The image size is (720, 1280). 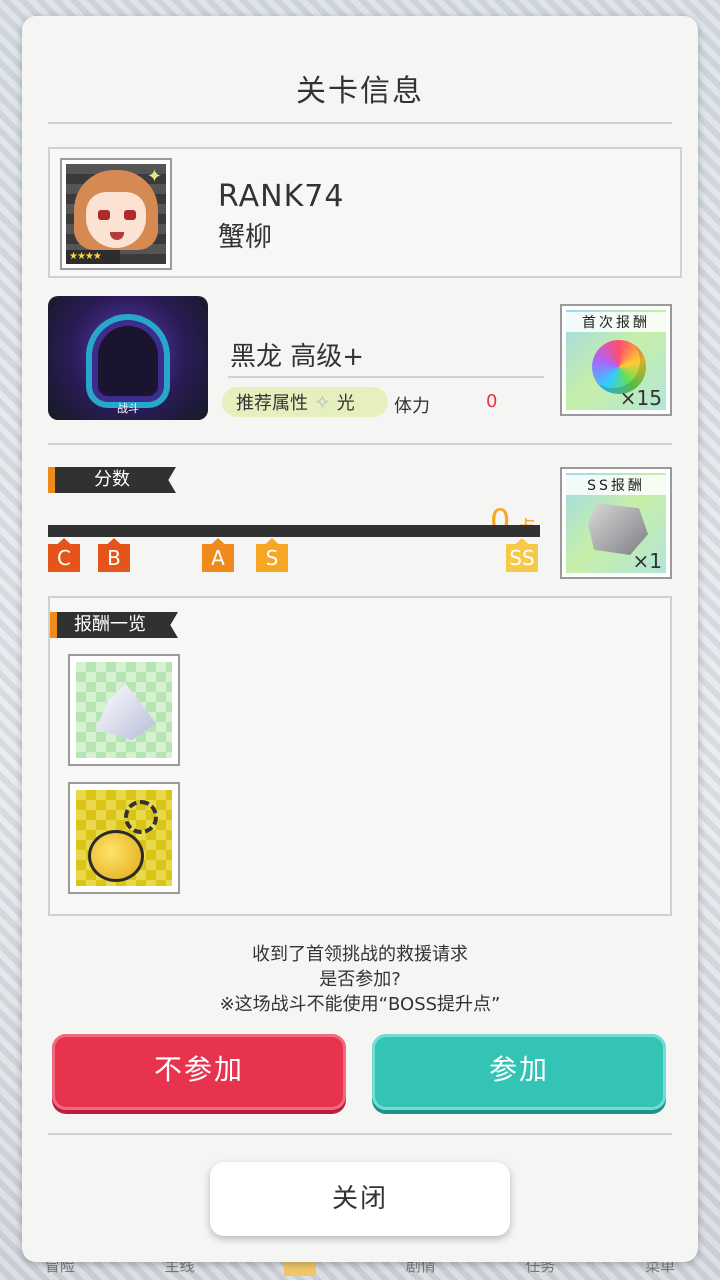 I want to click on score-marker-ss: SS, so click(x=522, y=555).